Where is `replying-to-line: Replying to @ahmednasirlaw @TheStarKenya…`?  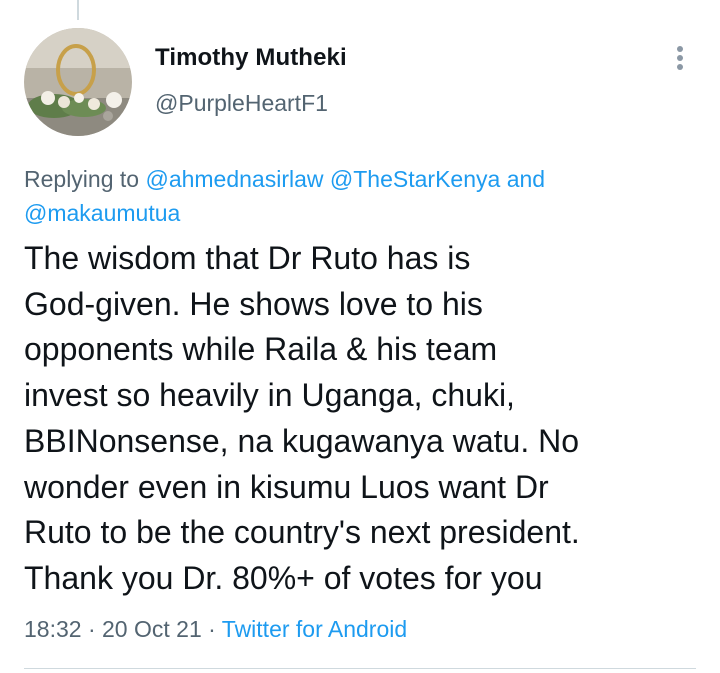
replying-to-line: Replying to @ahmednasirlaw @TheStarKenya… is located at coordinates (364, 196).